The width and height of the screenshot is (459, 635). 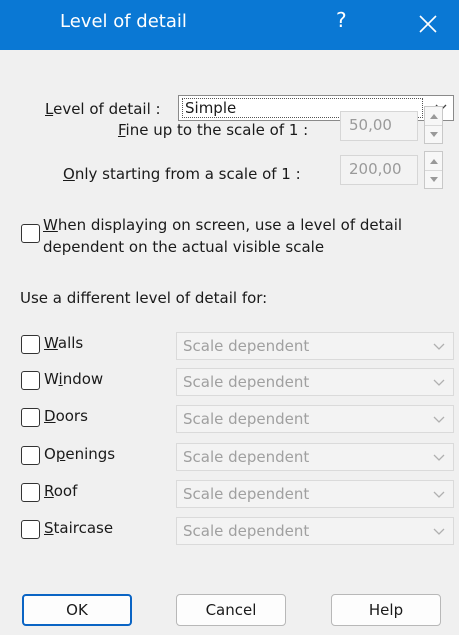 What do you see at coordinates (64, 343) in the screenshot?
I see `element-label: Walls` at bounding box center [64, 343].